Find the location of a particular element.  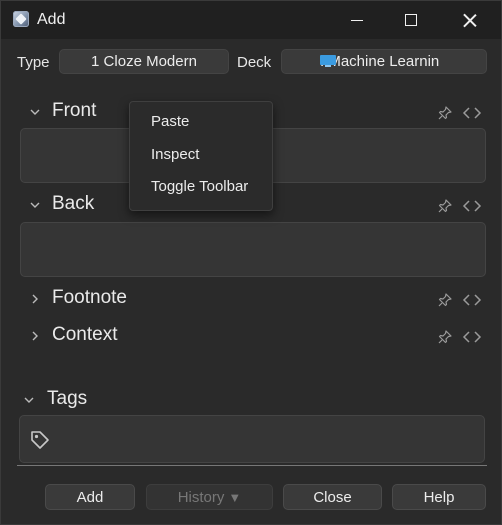

close-window-button is located at coordinates (470, 20).